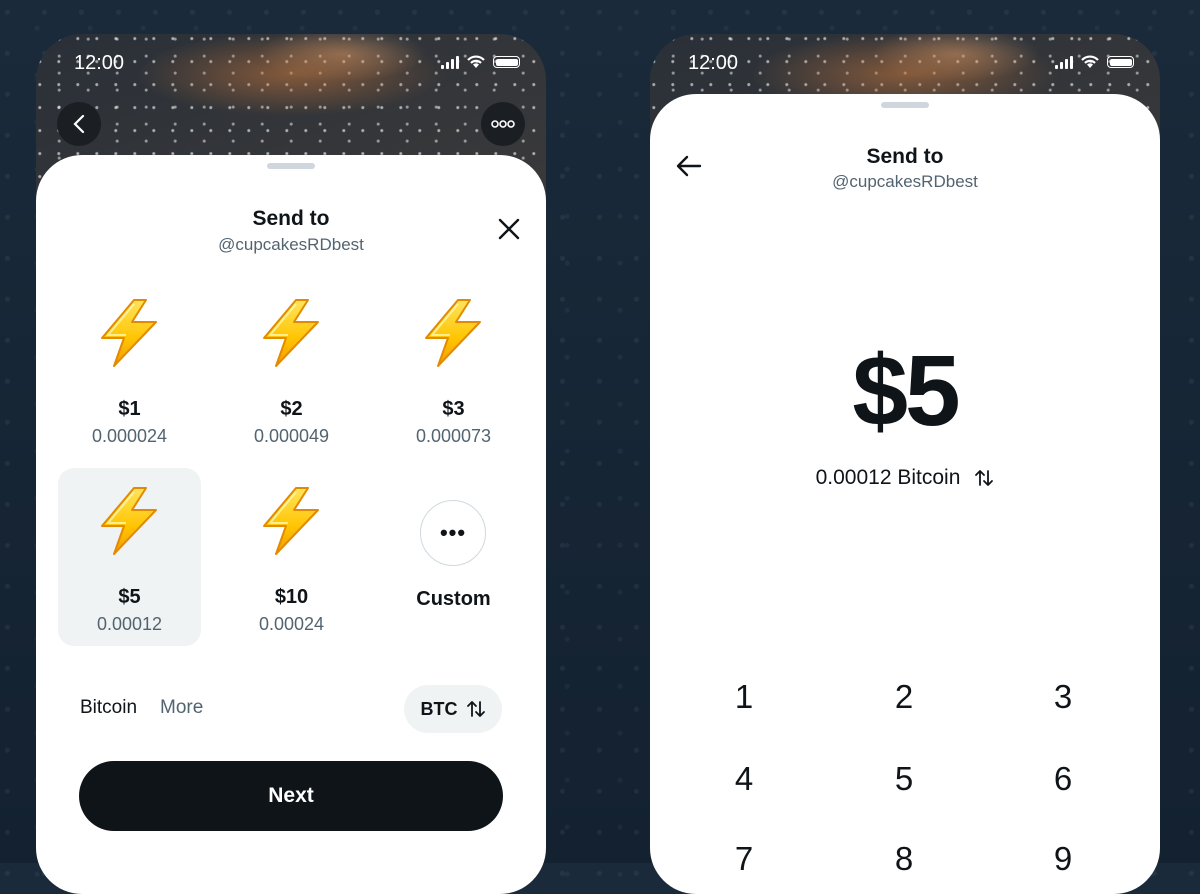  Describe the element at coordinates (291, 796) in the screenshot. I see `next-button: Next` at that location.